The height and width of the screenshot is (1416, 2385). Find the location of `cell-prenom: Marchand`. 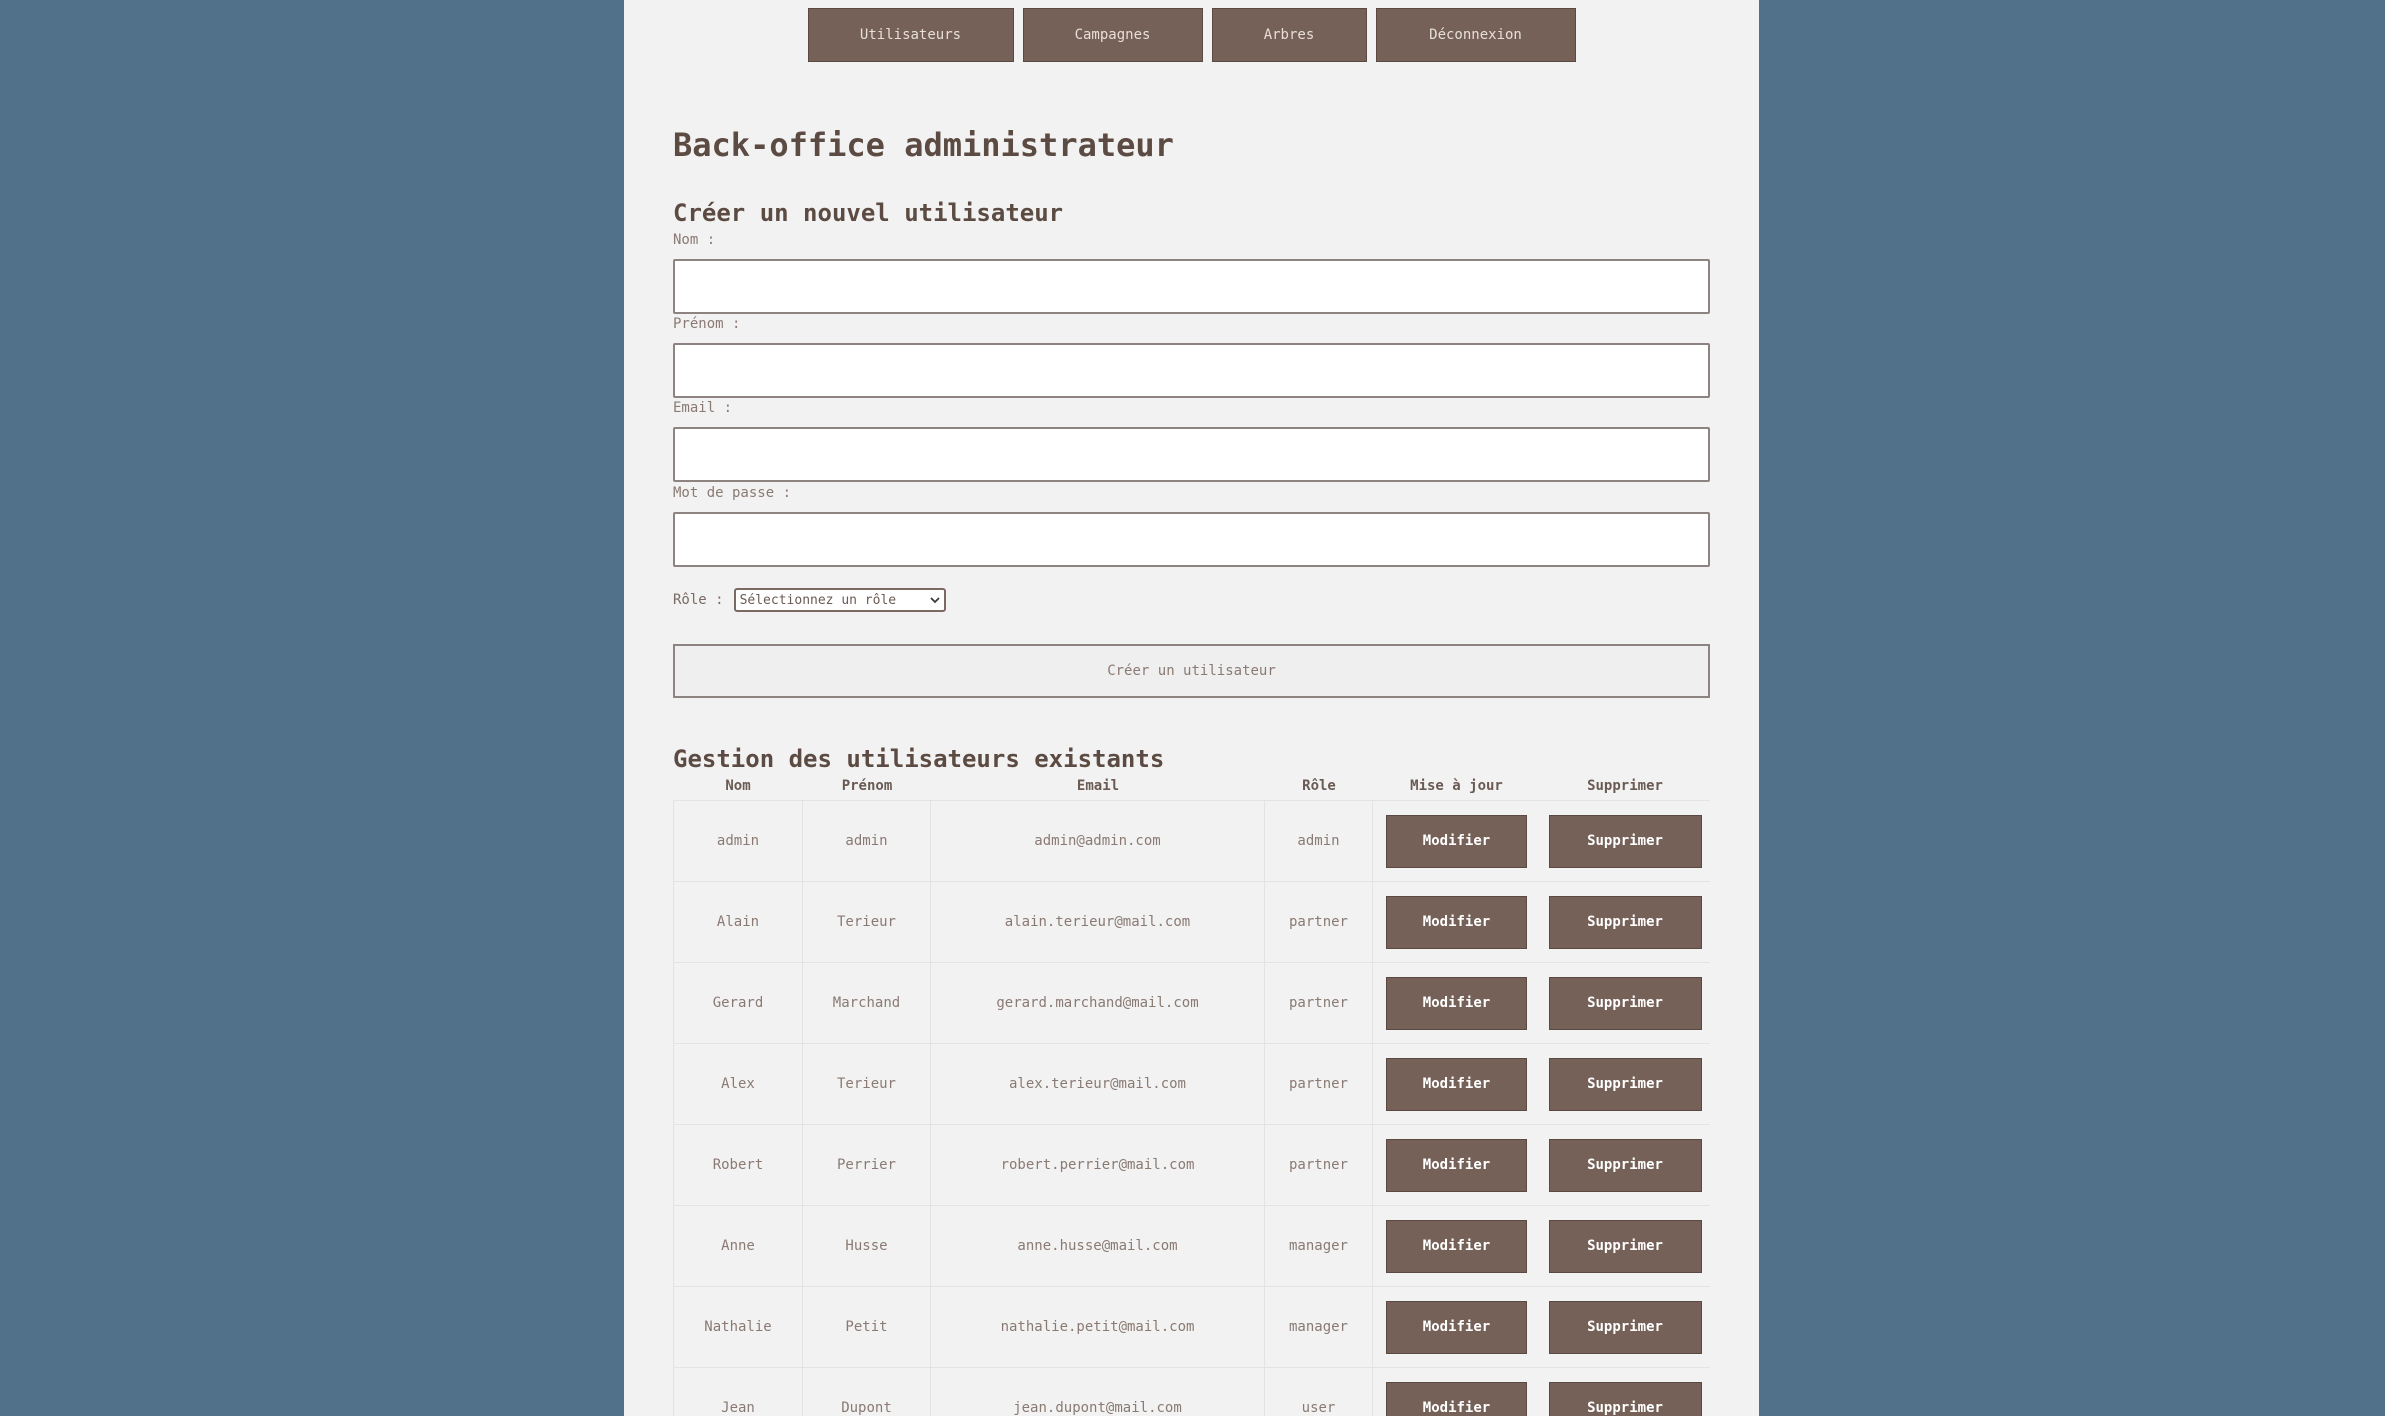

cell-prenom: Marchand is located at coordinates (867, 1003).